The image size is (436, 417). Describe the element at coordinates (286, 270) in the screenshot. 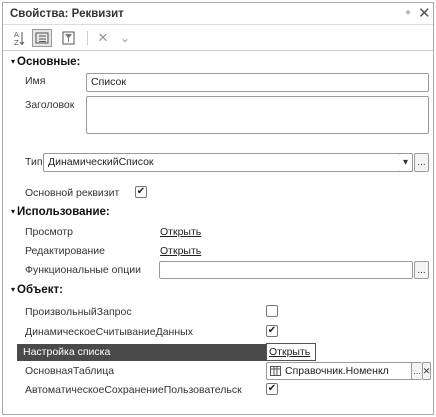

I see `functional-options-input` at that location.